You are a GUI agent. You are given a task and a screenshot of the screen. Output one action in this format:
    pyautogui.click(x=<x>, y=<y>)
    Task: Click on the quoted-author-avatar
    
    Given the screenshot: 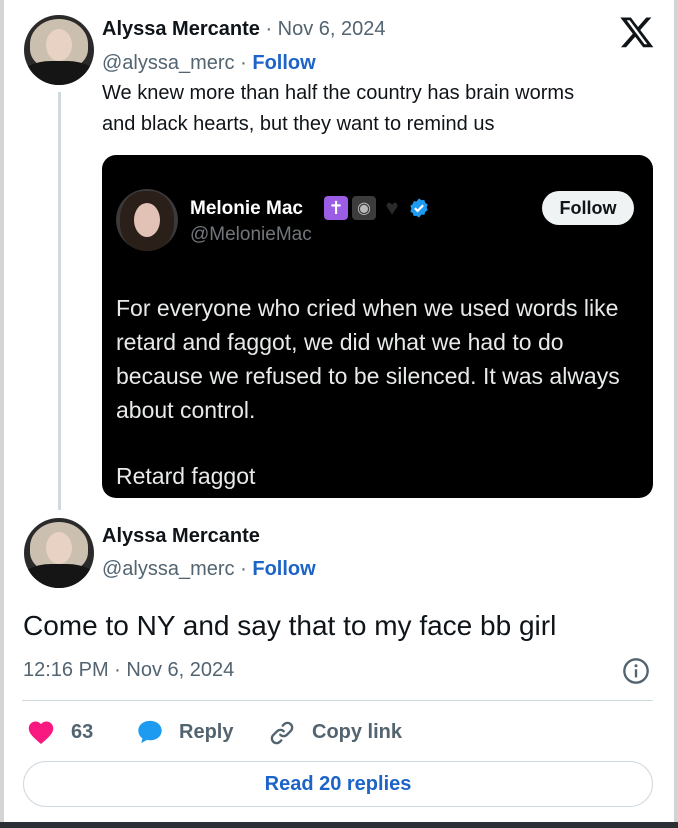 What is the action you would take?
    pyautogui.click(x=147, y=220)
    